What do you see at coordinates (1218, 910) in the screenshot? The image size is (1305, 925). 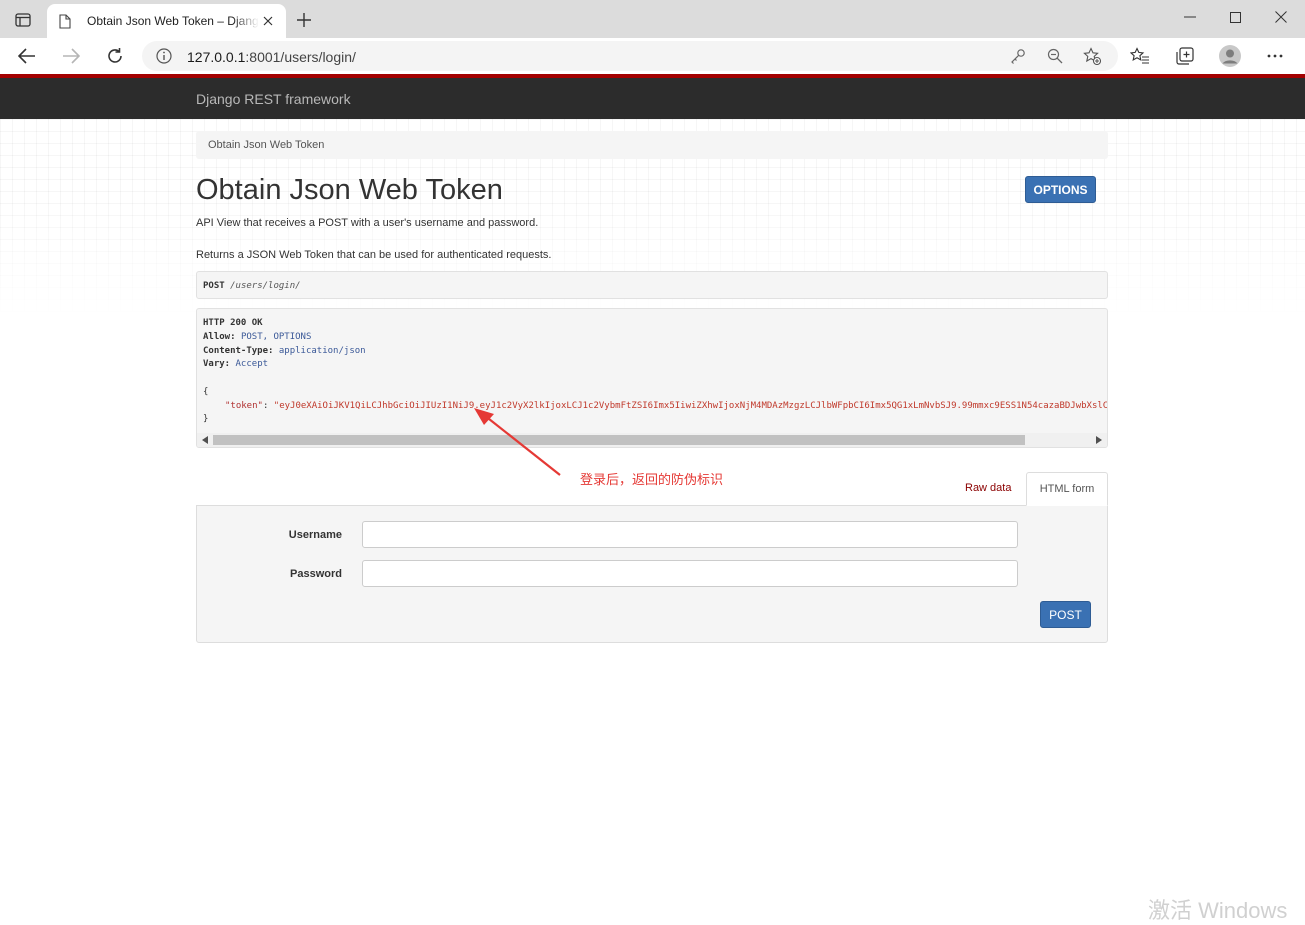 I see `windows-activation-watermark: 激活 Windows` at bounding box center [1218, 910].